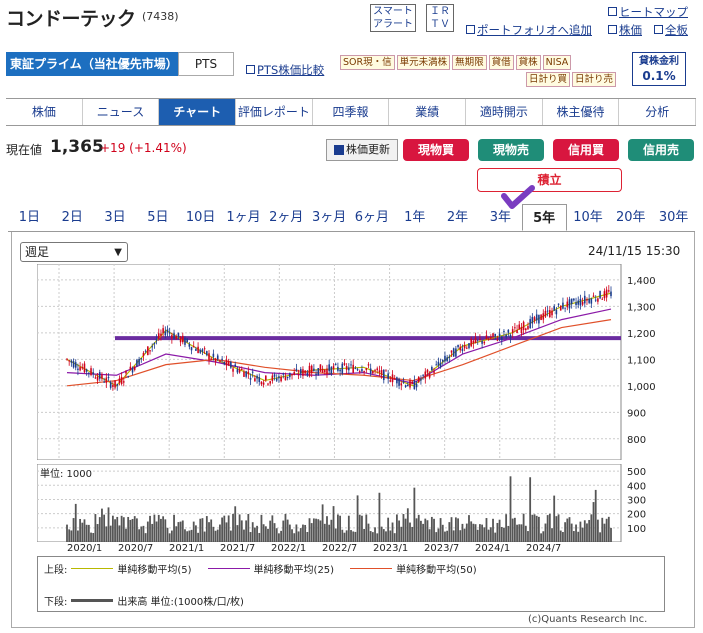  Describe the element at coordinates (362, 150) in the screenshot. I see `refresh-price-button: 株価更新` at that location.